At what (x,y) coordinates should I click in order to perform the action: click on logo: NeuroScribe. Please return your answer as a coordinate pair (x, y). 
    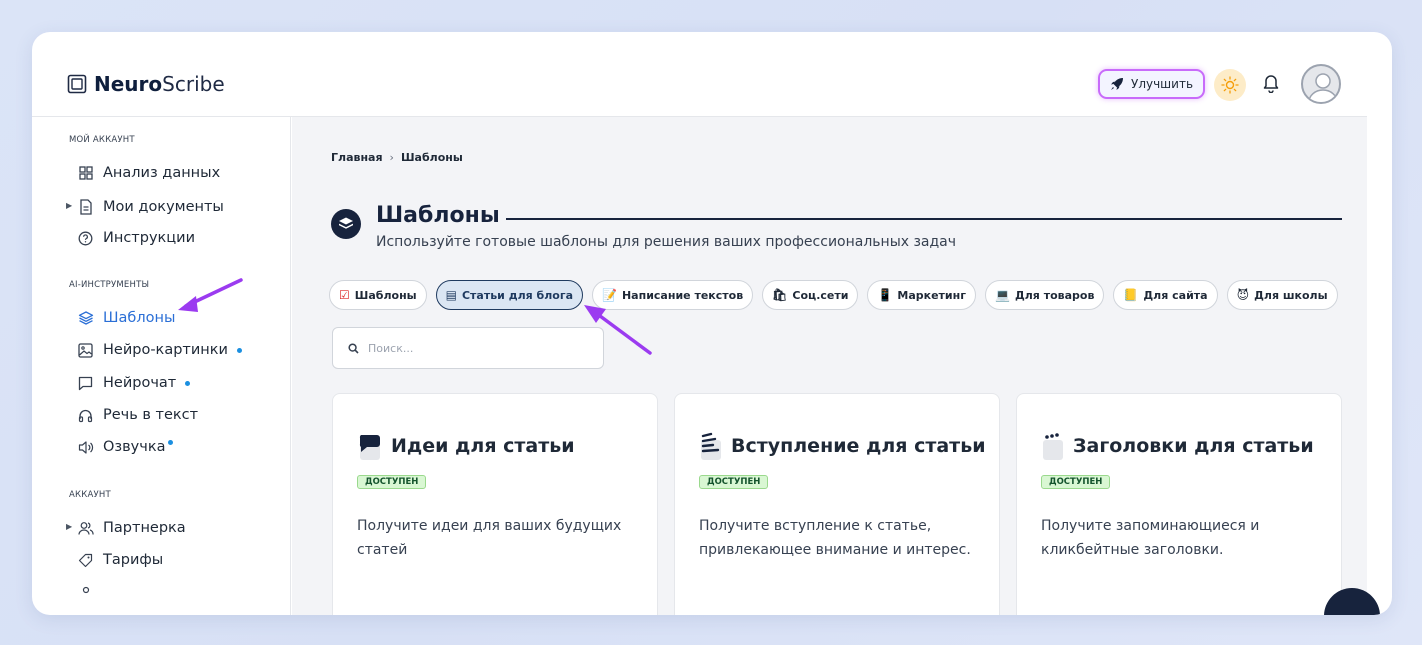
    Looking at the image, I should click on (146, 84).